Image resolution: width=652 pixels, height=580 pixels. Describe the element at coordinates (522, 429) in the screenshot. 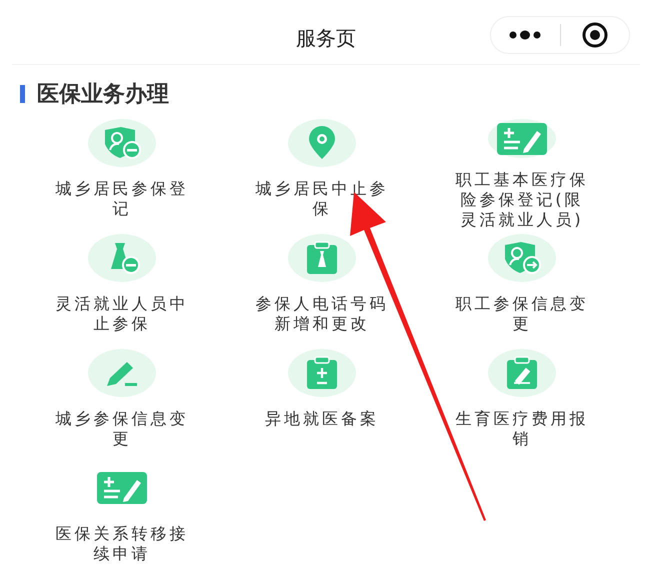

I see `service-label: 生育医疗费用报销` at that location.